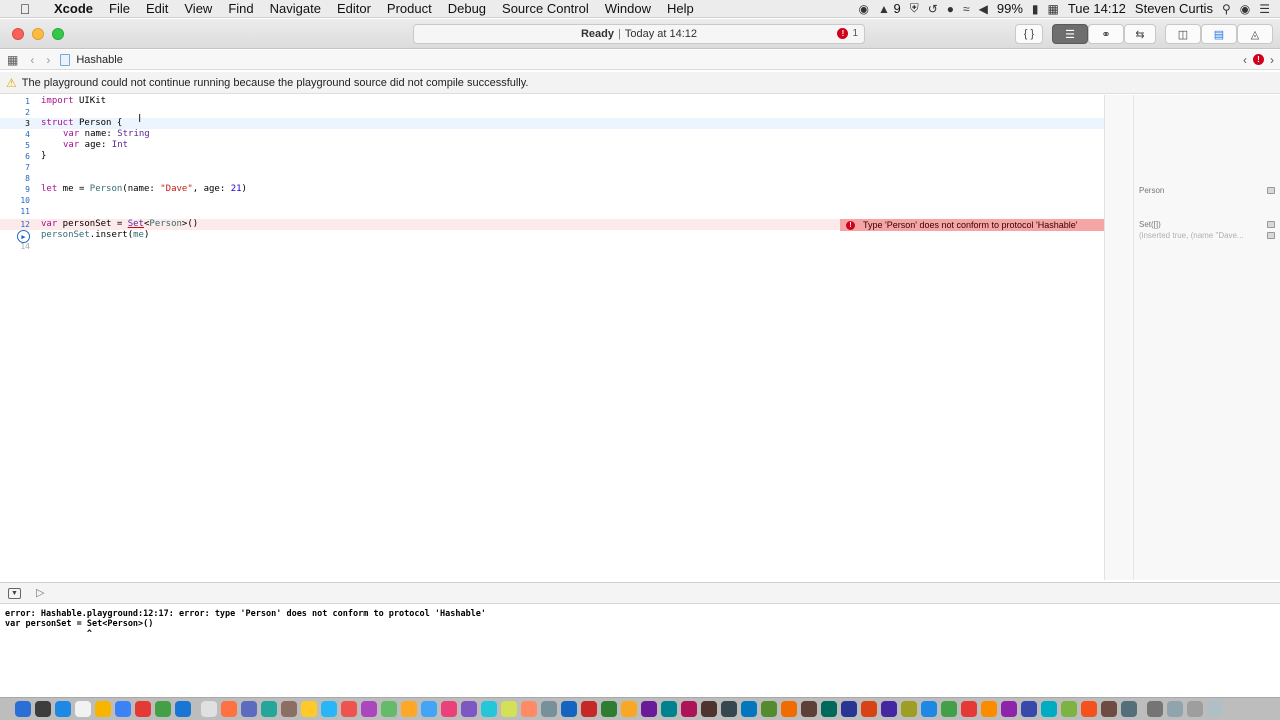 The image size is (1280, 720). Describe the element at coordinates (157, 9) in the screenshot. I see `menu-edit: Edit` at that location.